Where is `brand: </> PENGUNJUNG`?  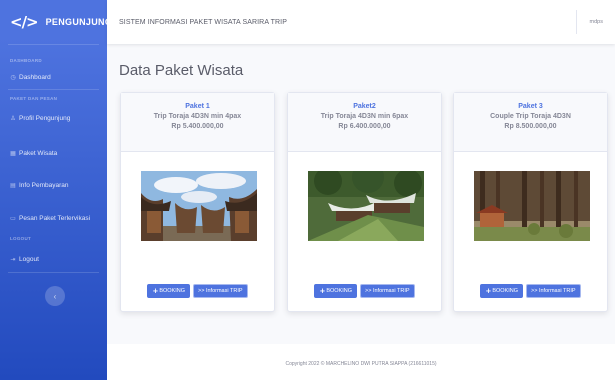
brand: </> PENGUNJUNG is located at coordinates (56, 22).